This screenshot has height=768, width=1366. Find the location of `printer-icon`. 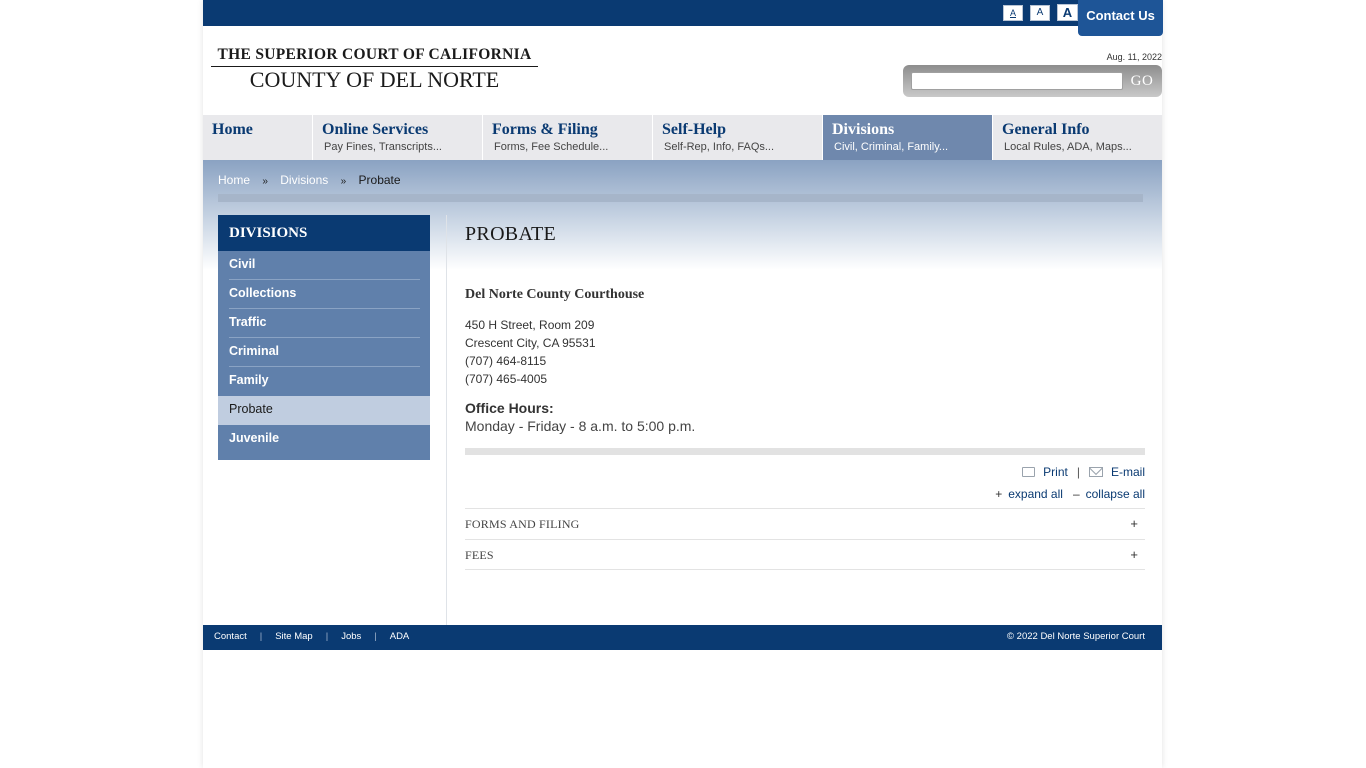

printer-icon is located at coordinates (1029, 472).